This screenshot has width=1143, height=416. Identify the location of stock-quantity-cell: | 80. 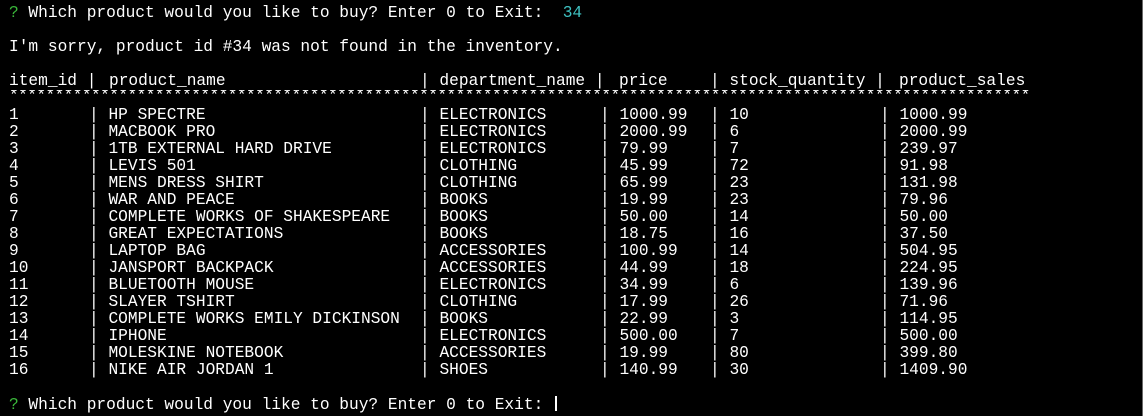
(729, 353).